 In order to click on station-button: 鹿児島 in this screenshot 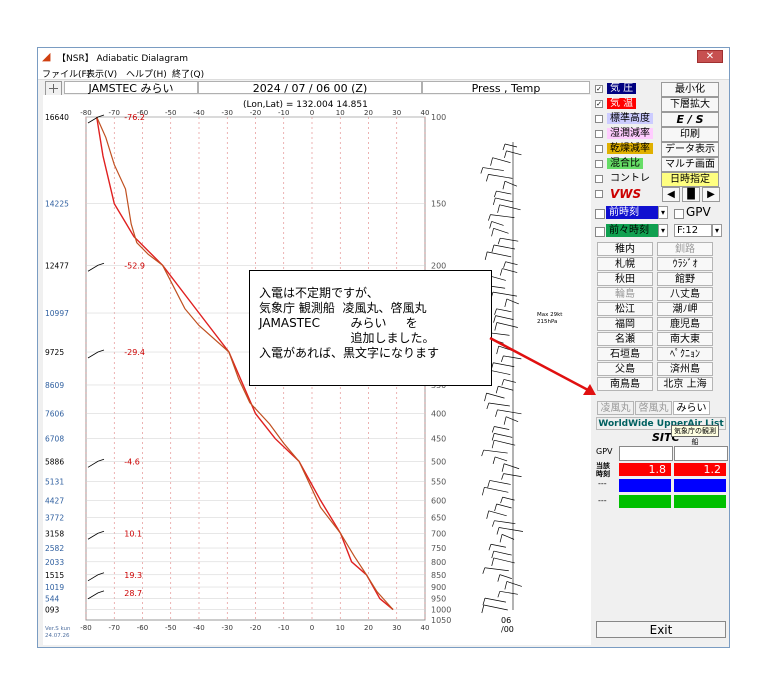, I will do `click(685, 324)`.